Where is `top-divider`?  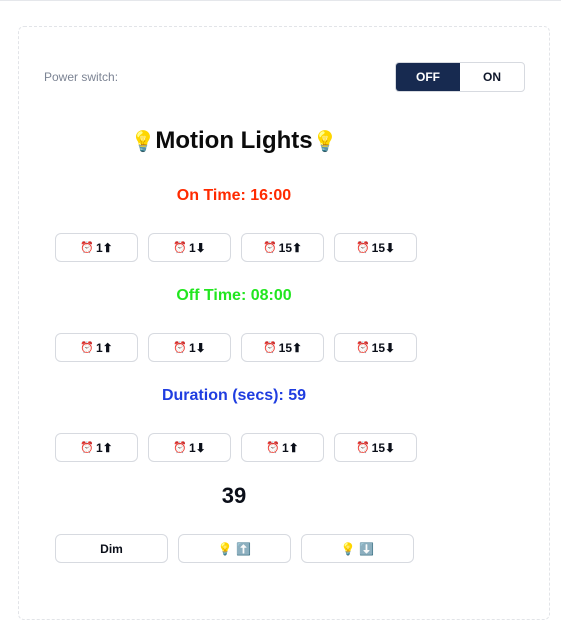
top-divider is located at coordinates (280, 0).